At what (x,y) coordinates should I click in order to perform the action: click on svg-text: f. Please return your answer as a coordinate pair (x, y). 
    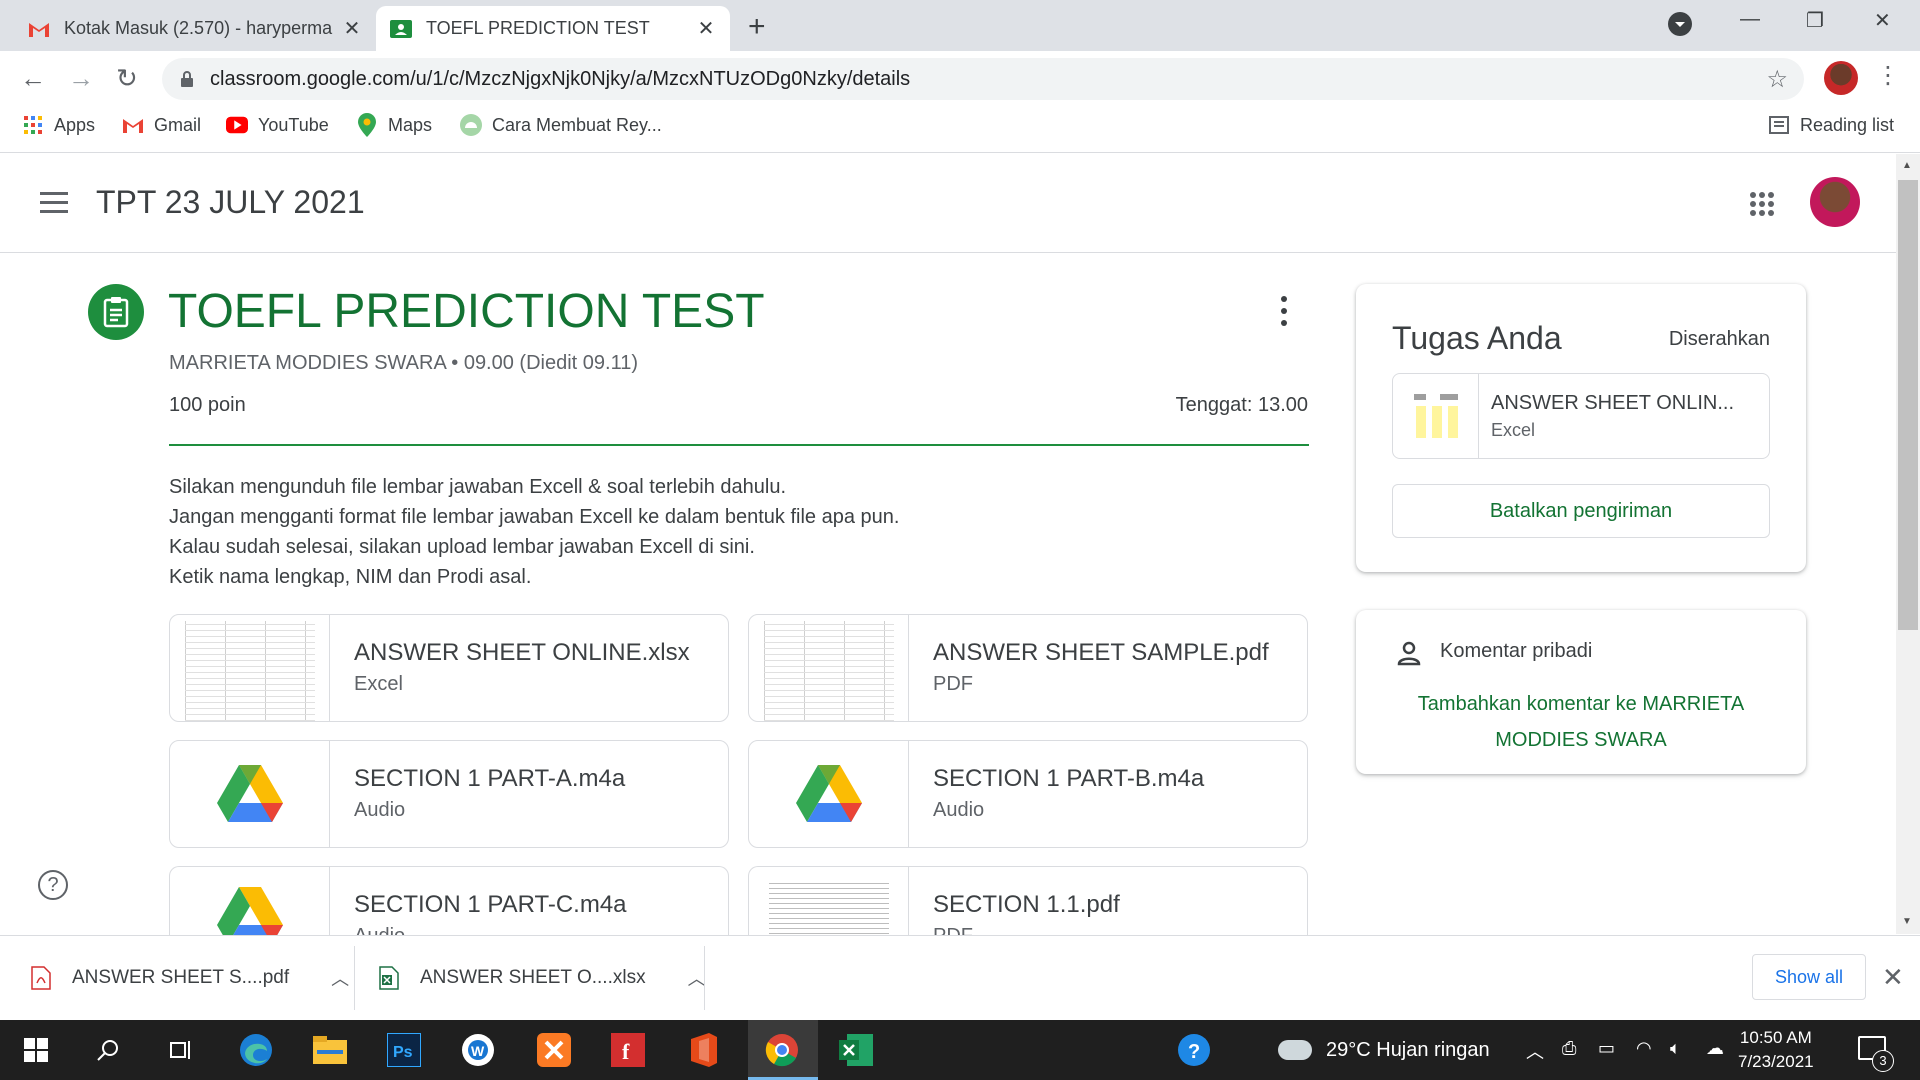
    Looking at the image, I should click on (626, 1051).